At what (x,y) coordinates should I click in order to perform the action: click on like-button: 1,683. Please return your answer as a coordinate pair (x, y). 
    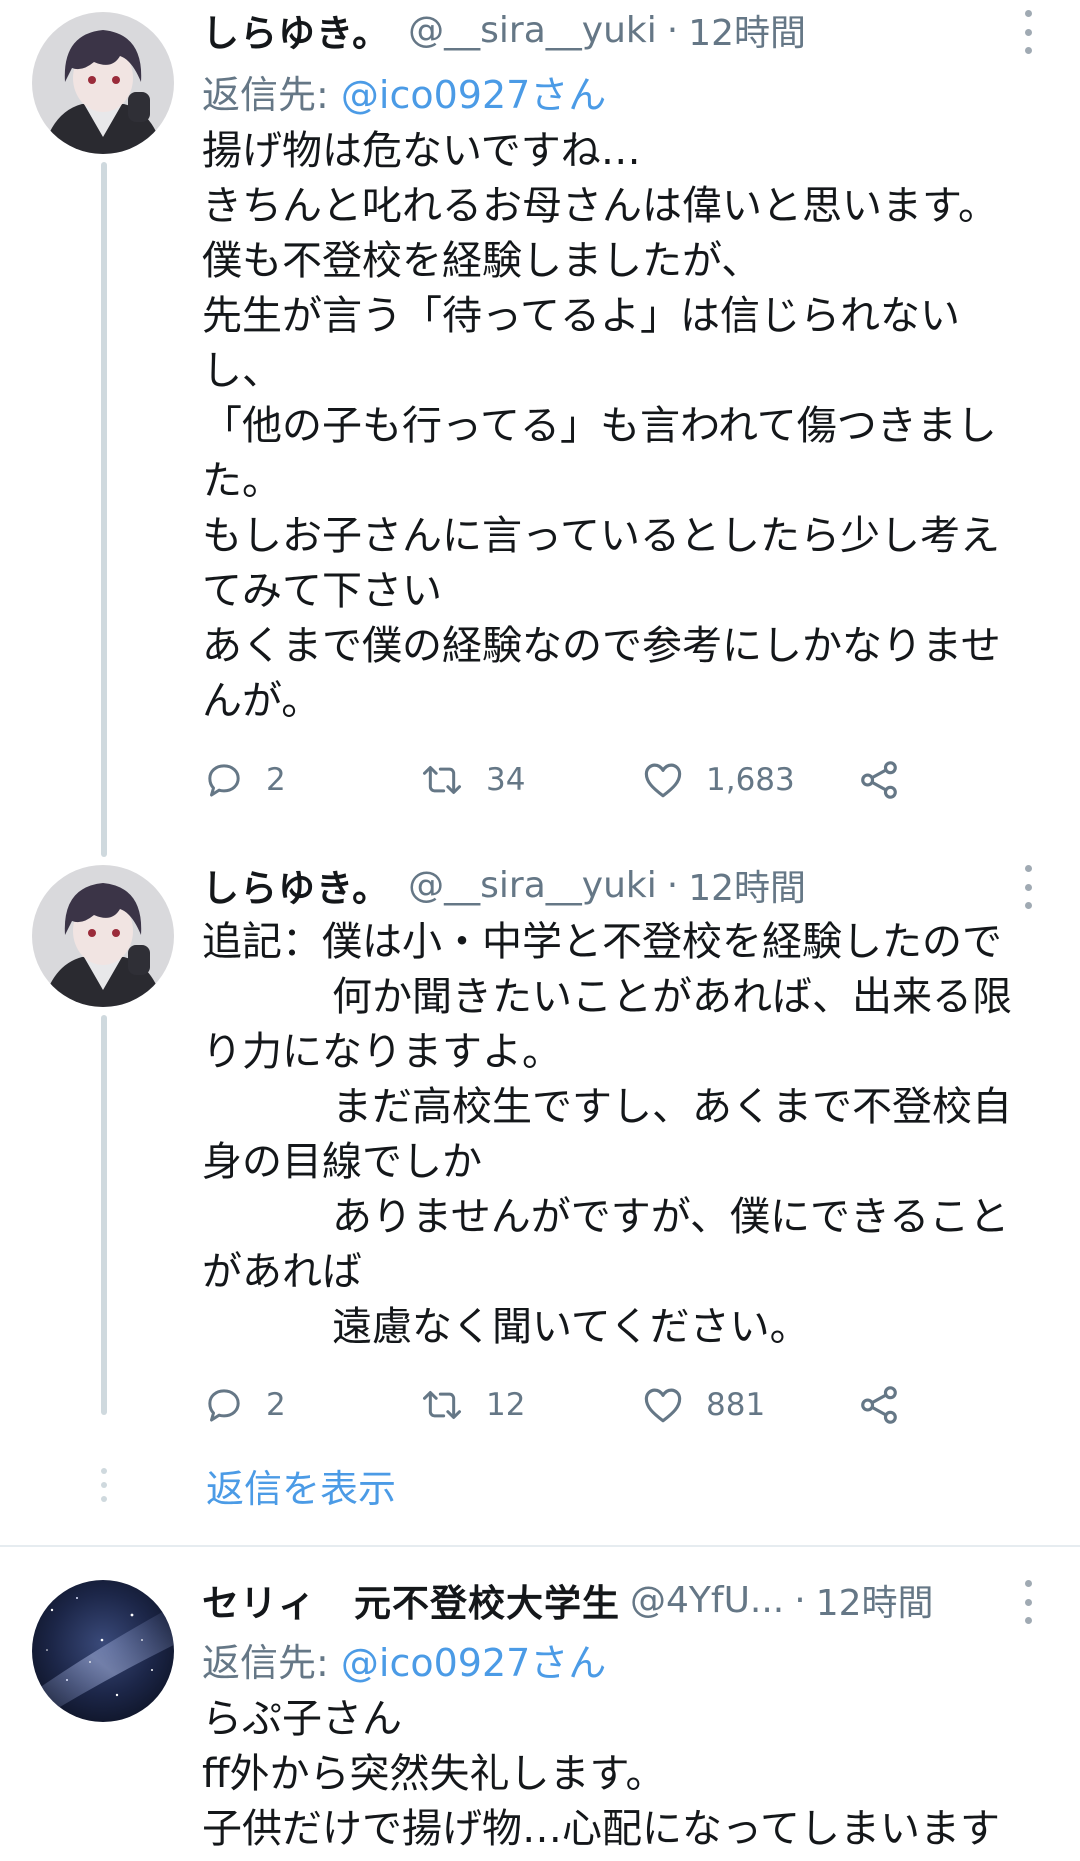
    Looking at the image, I should click on (718, 780).